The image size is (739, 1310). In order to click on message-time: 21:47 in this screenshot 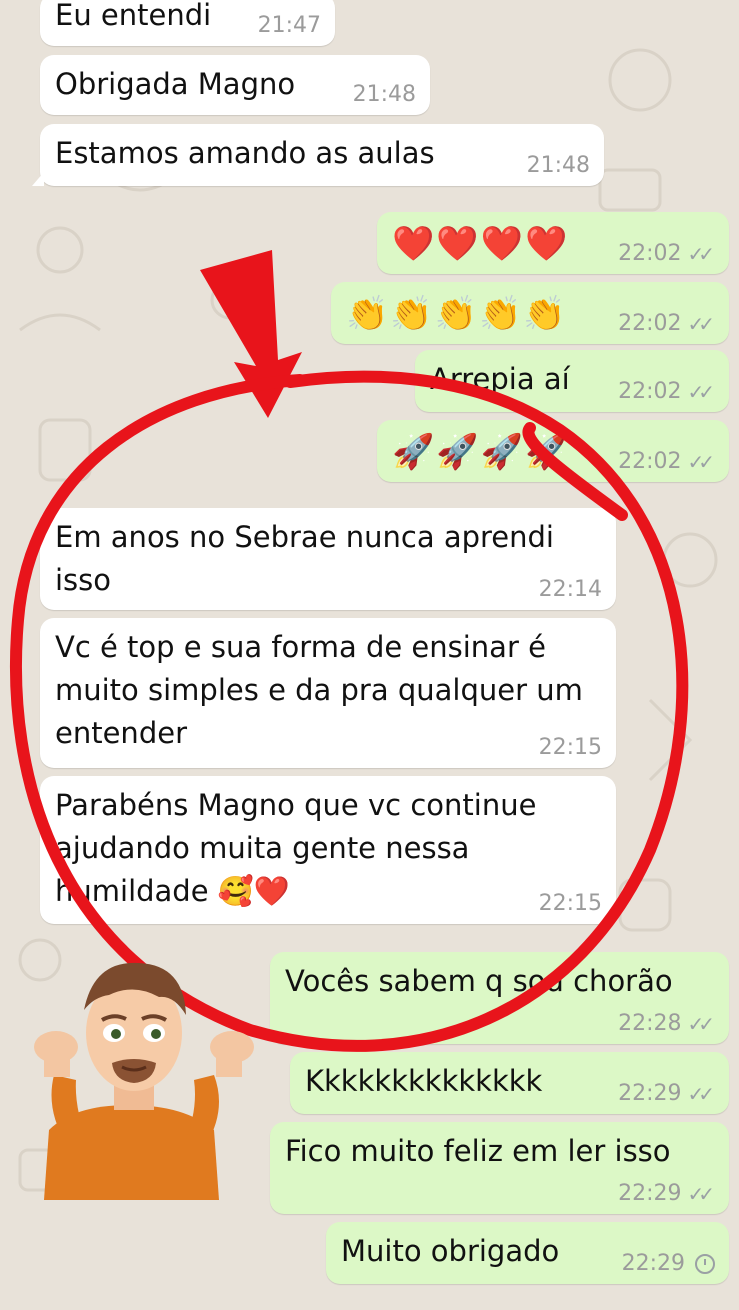, I will do `click(289, 26)`.